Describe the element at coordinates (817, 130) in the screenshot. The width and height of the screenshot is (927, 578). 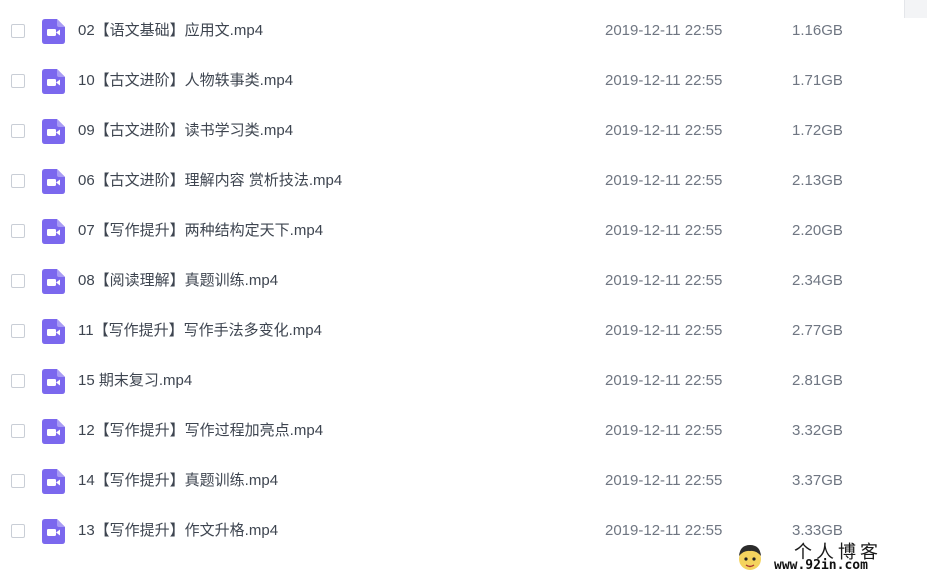
I see `file-size: 1.72GB` at that location.